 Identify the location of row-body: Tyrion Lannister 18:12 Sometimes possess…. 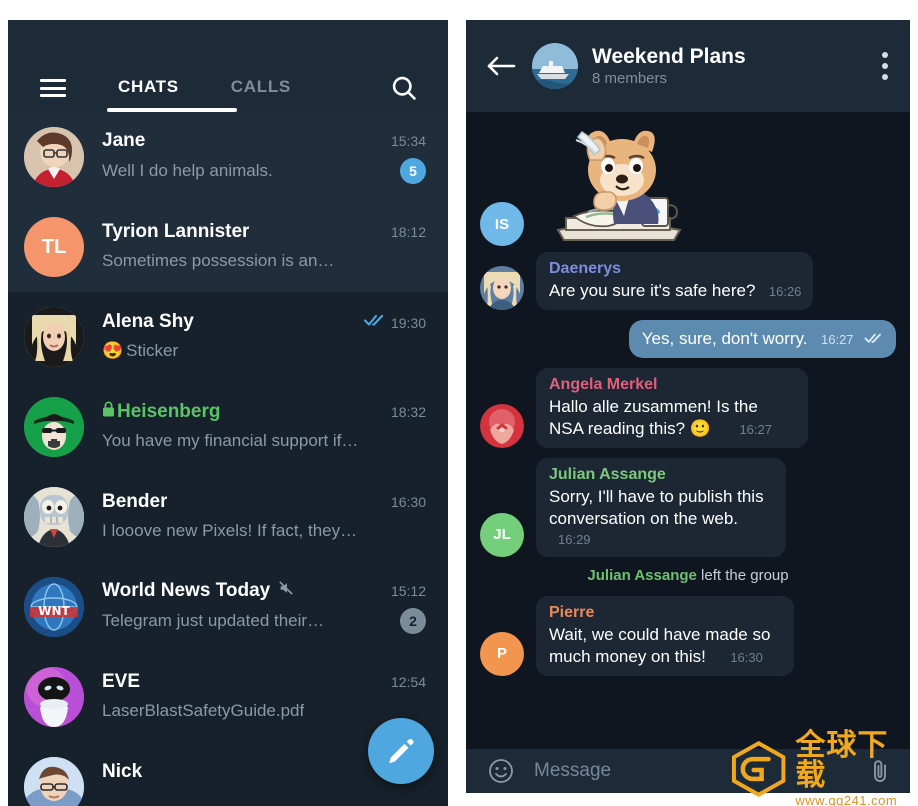
(264, 247).